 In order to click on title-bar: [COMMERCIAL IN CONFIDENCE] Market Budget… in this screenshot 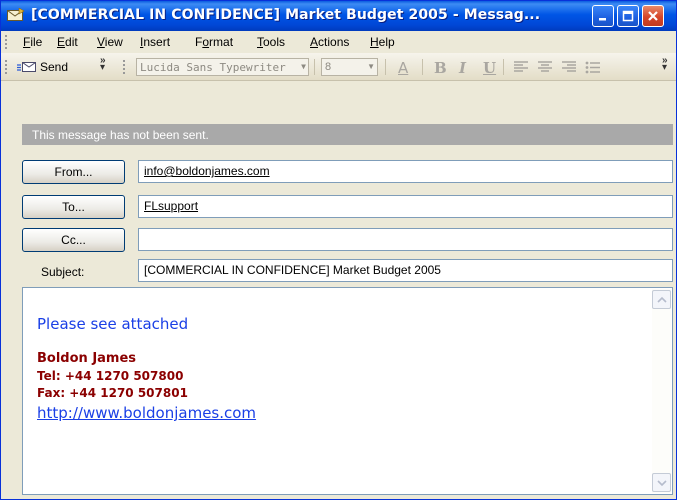, I will do `click(338, 16)`.